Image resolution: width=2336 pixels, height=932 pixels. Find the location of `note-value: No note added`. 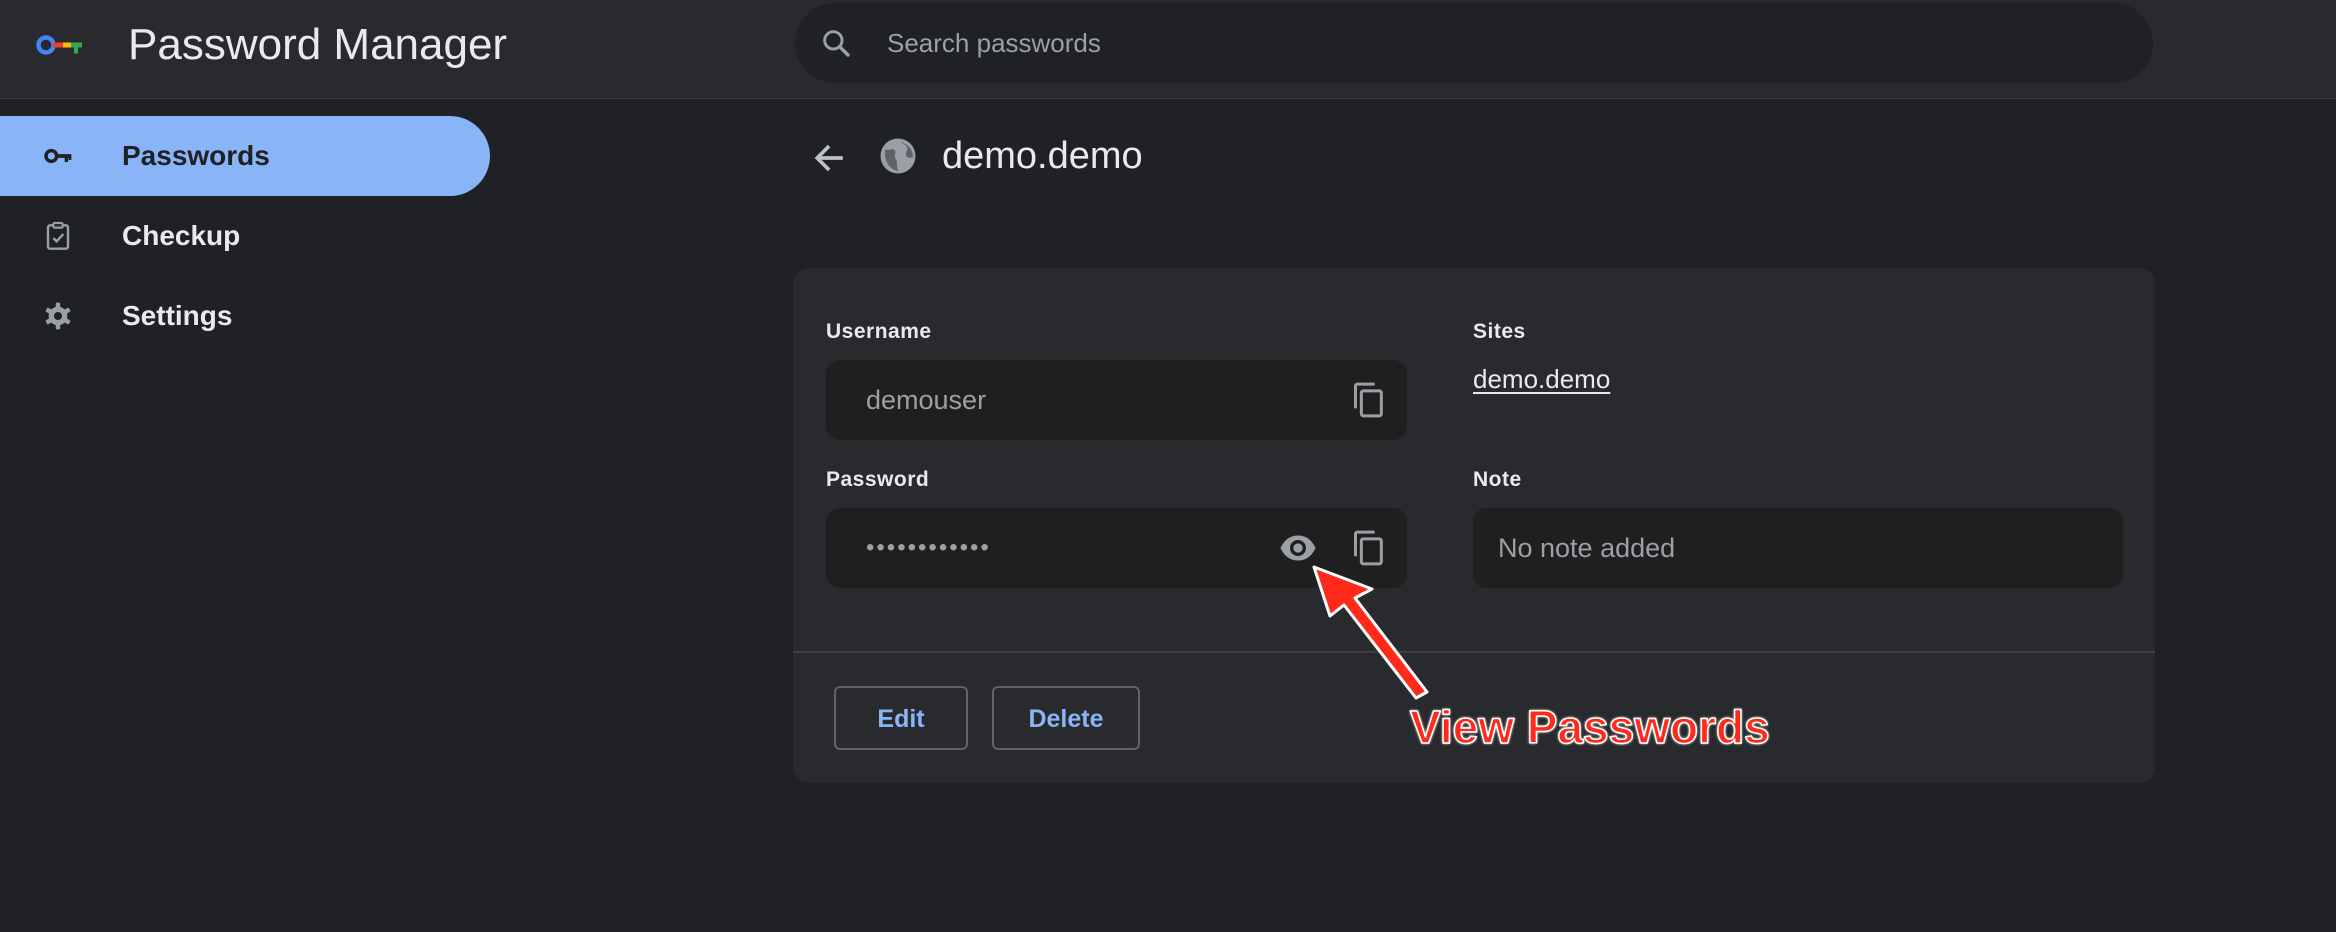

note-value: No note added is located at coordinates (1587, 548).